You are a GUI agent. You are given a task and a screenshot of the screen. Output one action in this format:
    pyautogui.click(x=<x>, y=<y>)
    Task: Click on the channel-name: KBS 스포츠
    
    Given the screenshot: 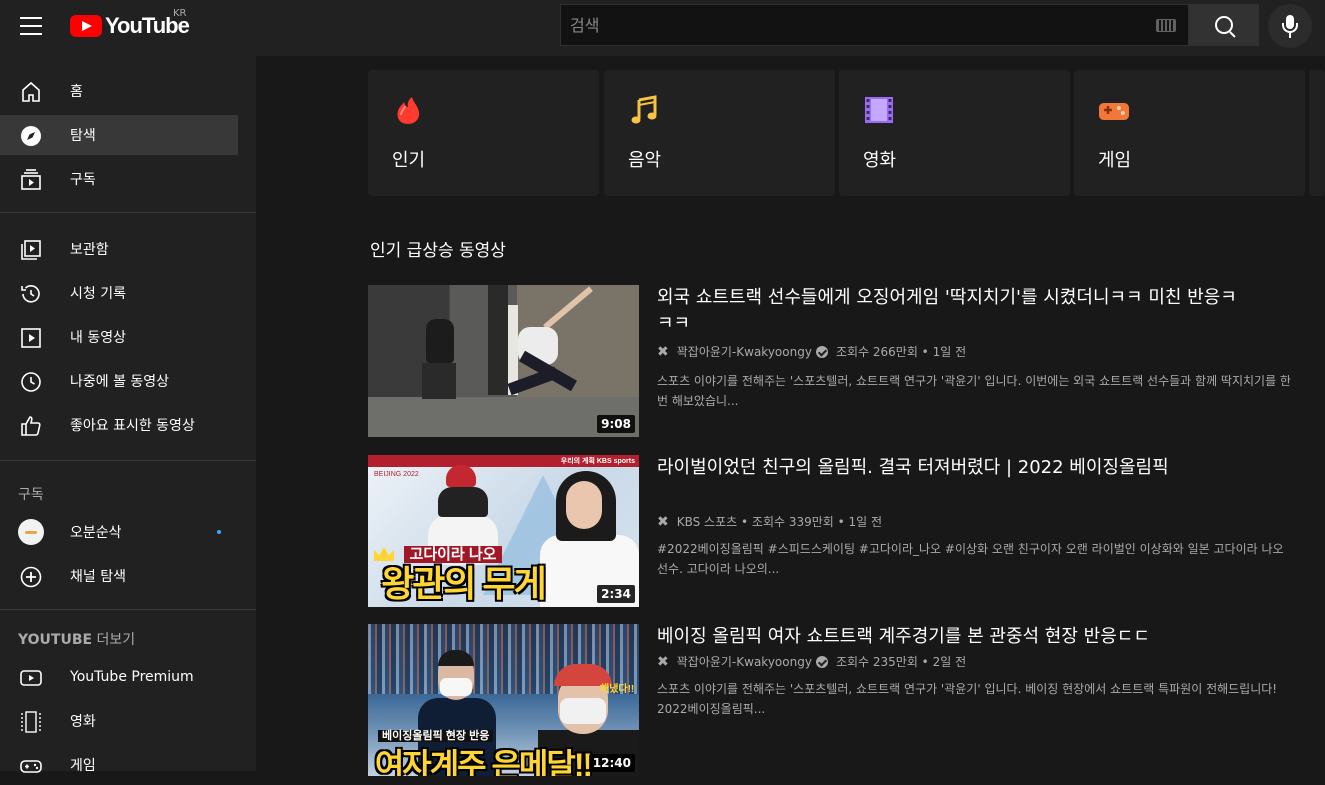 What is the action you would take?
    pyautogui.click(x=707, y=521)
    